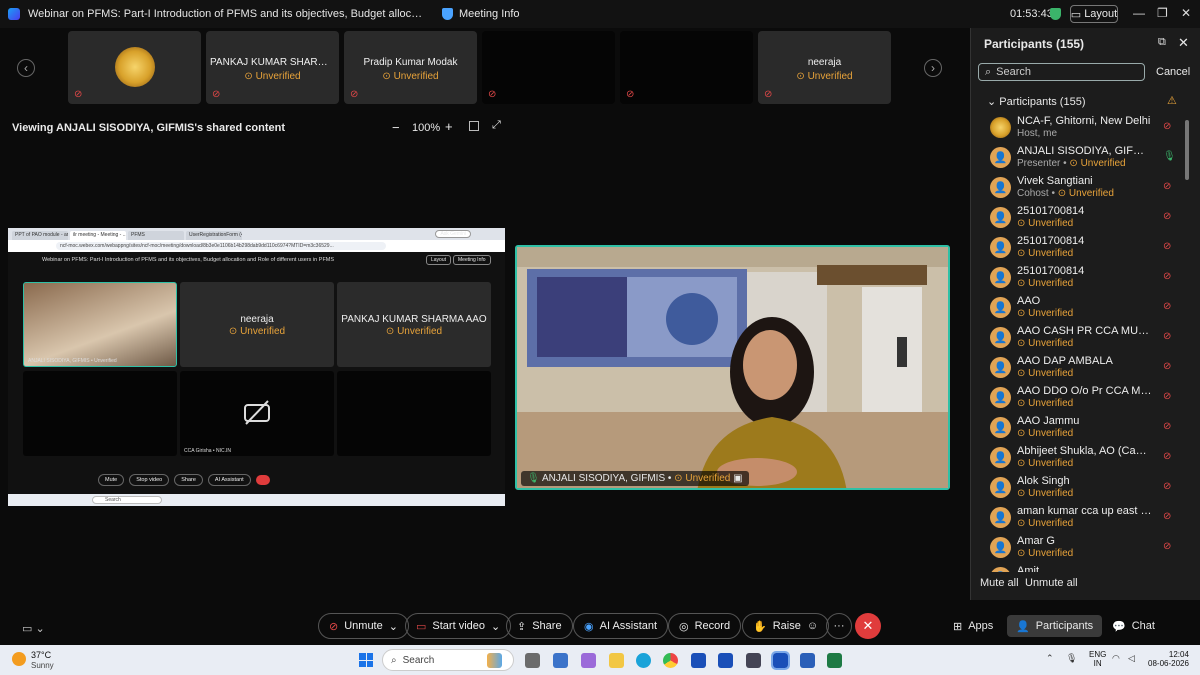 This screenshot has height=675, width=1200. What do you see at coordinates (396, 127) in the screenshot?
I see `zoom-out-button: −` at bounding box center [396, 127].